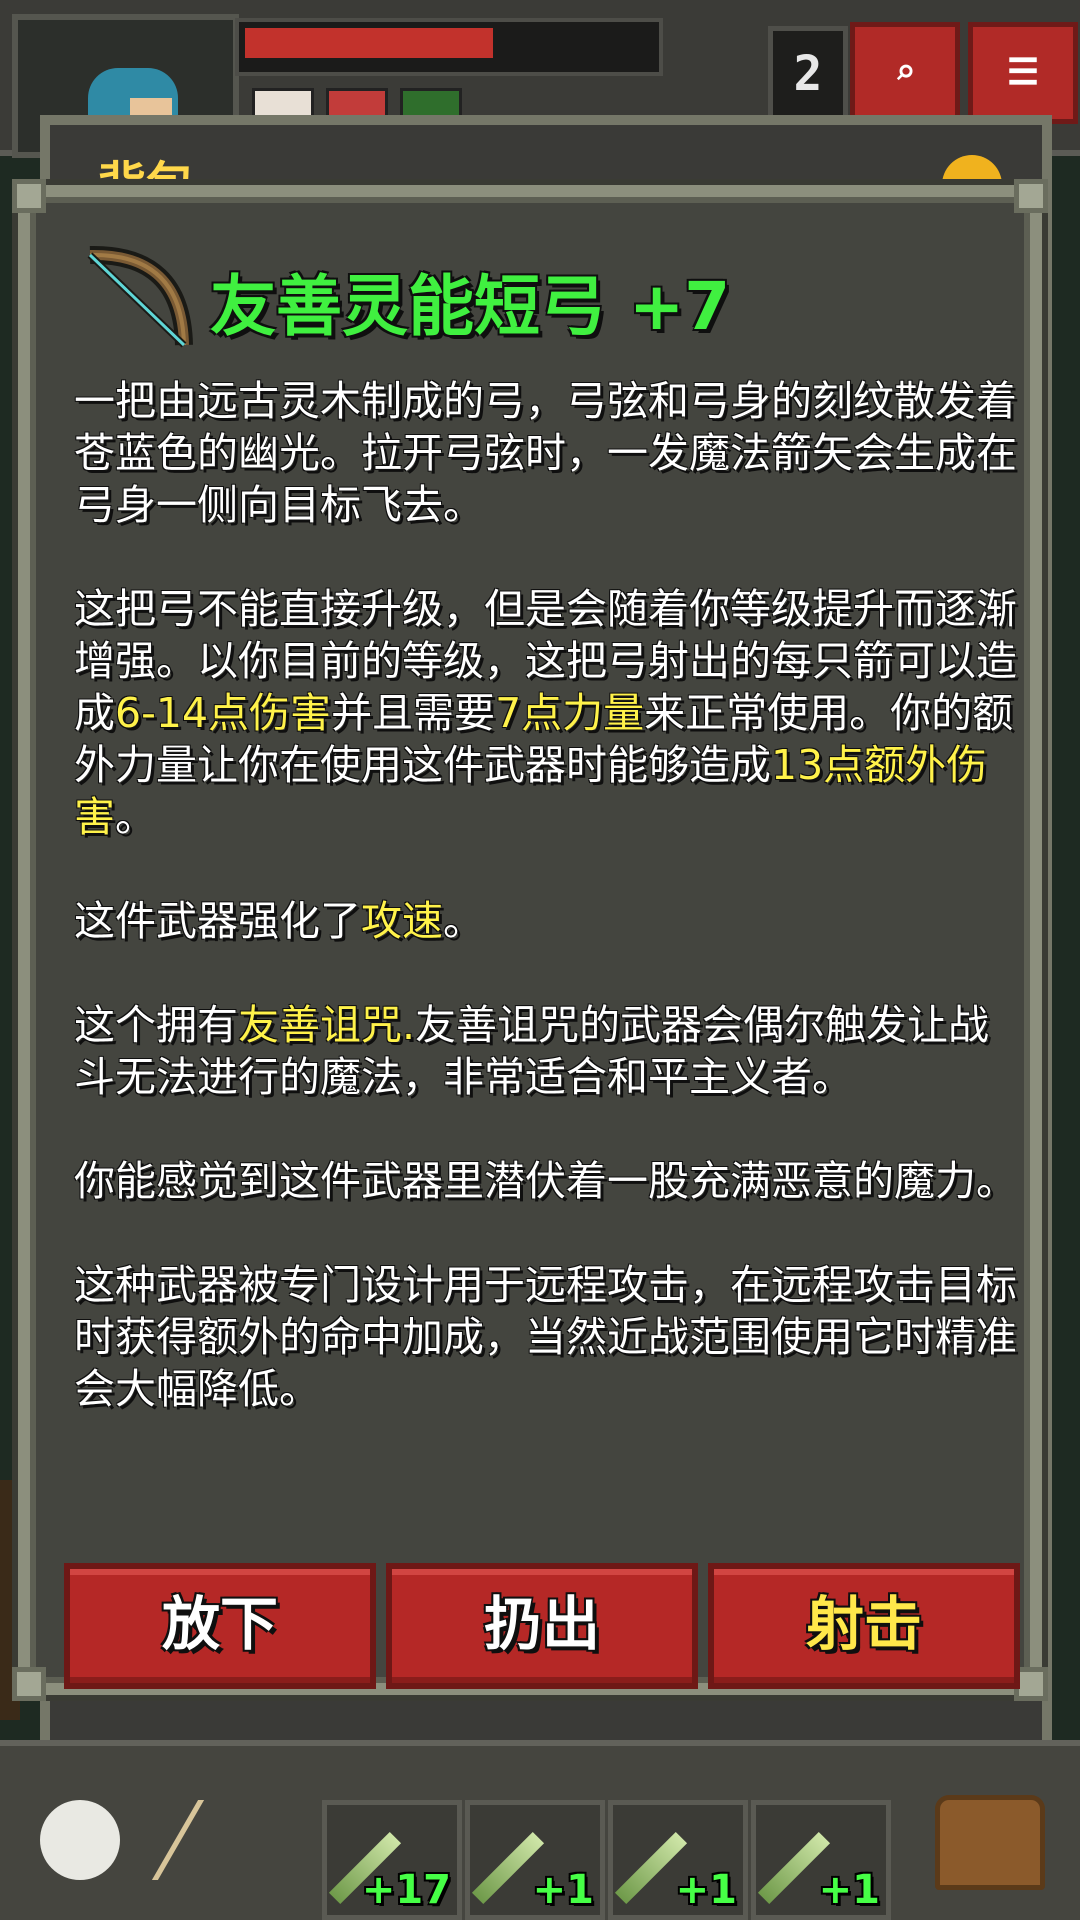  I want to click on desc-text: 并且需要, so click(413, 713).